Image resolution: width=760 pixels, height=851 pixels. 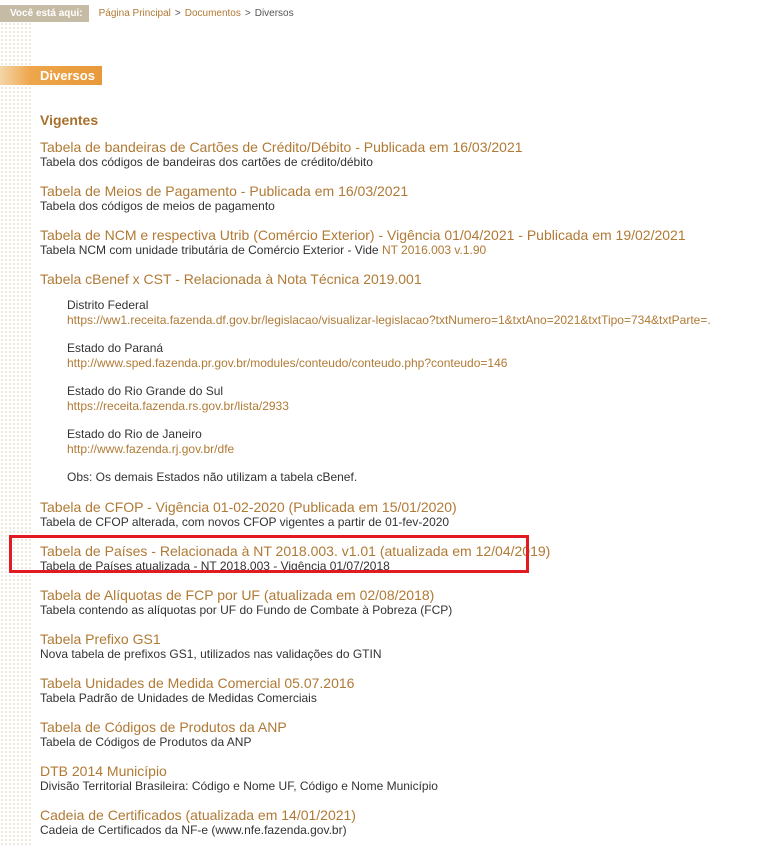 I want to click on item-description: Tabela de Códigos de Produtos da ANP, so click(x=146, y=742).